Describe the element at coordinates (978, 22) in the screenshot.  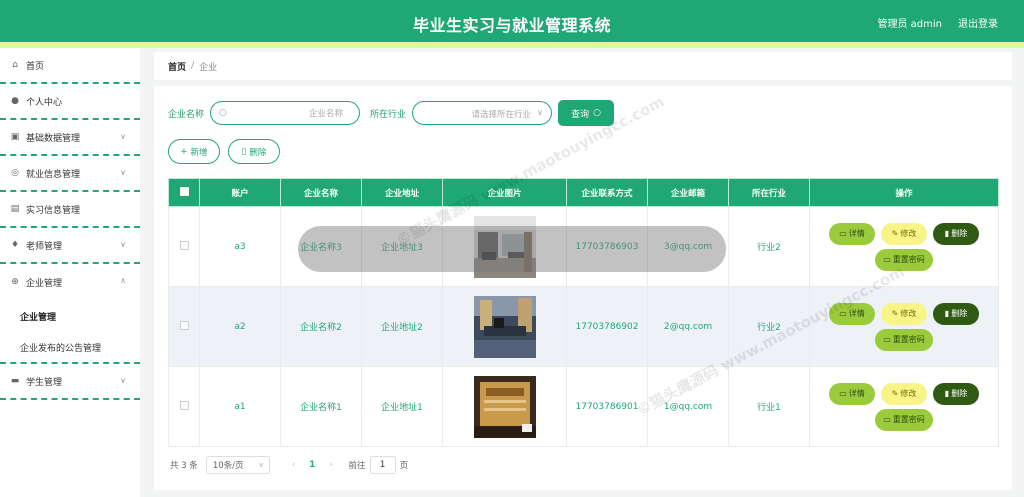
I see `logout-link: 退出登录` at that location.